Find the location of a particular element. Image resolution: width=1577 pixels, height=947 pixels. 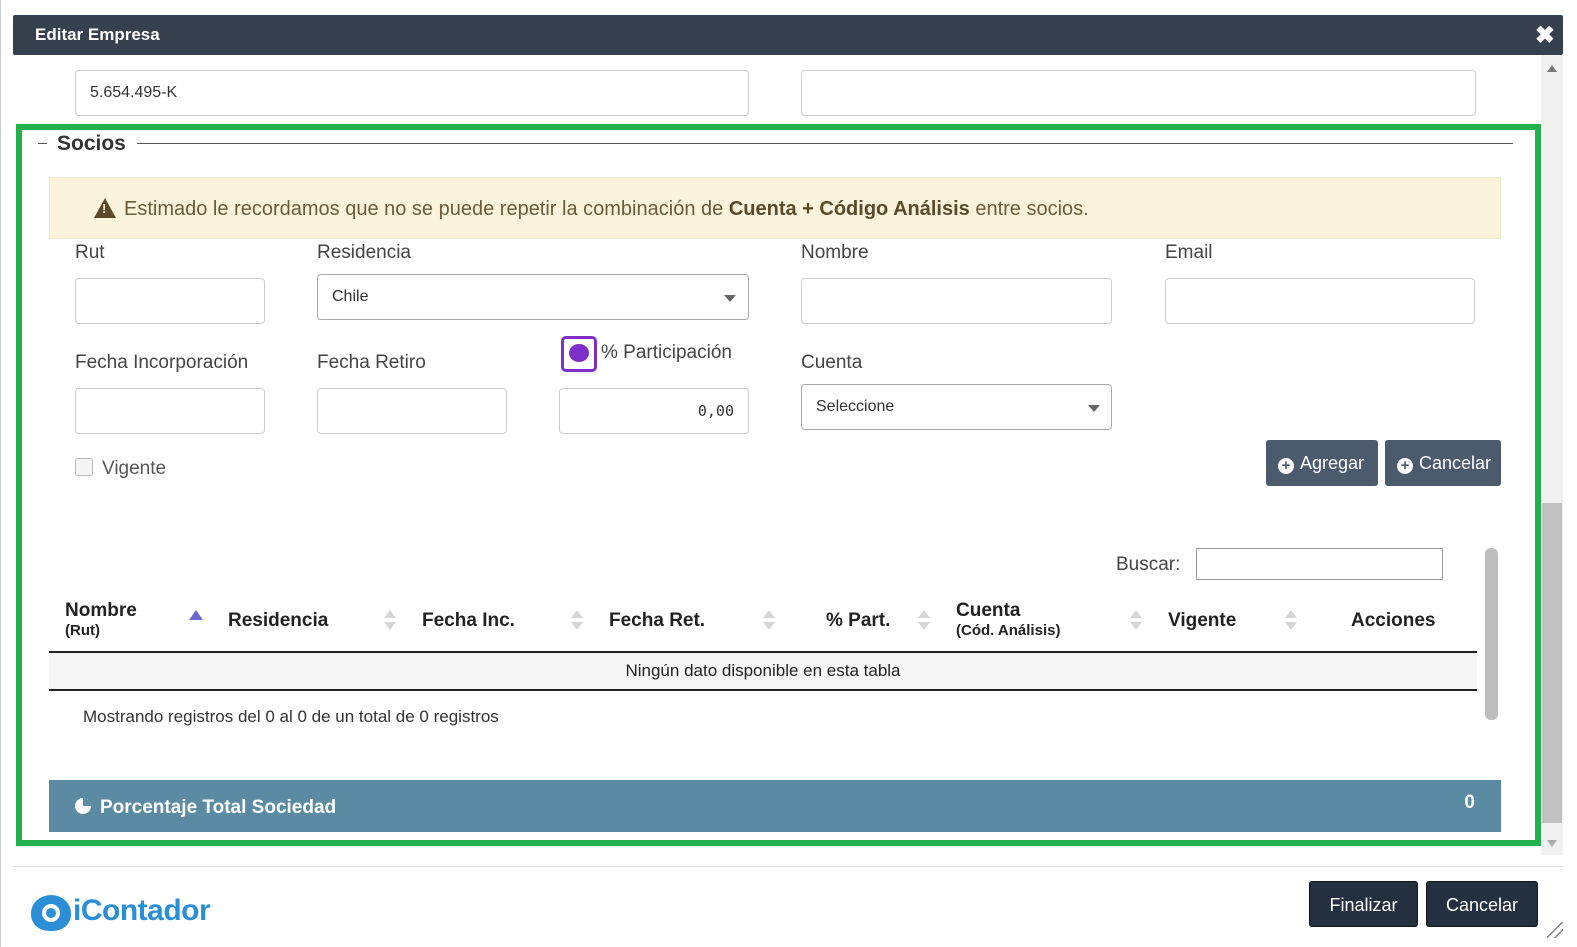

cancelar-socio-button: + Cancelar is located at coordinates (1443, 463).